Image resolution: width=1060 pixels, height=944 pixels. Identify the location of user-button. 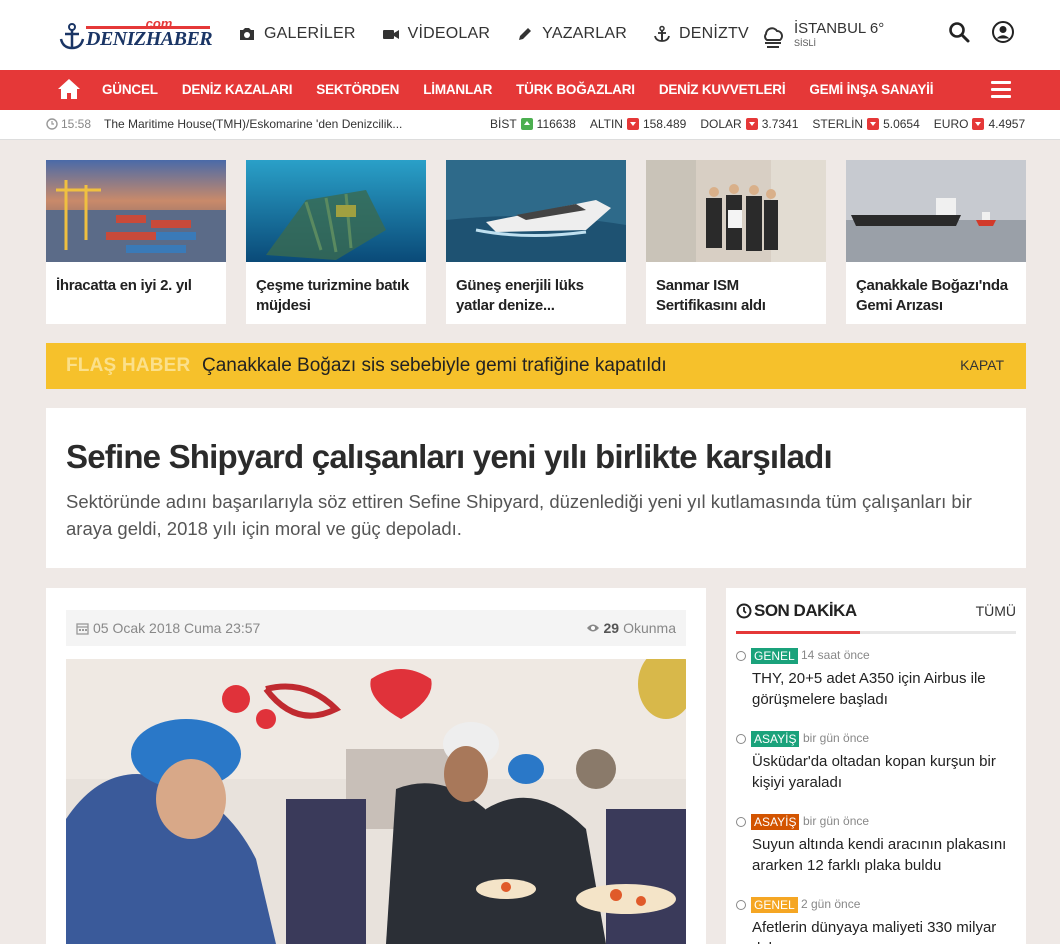
(1003, 32).